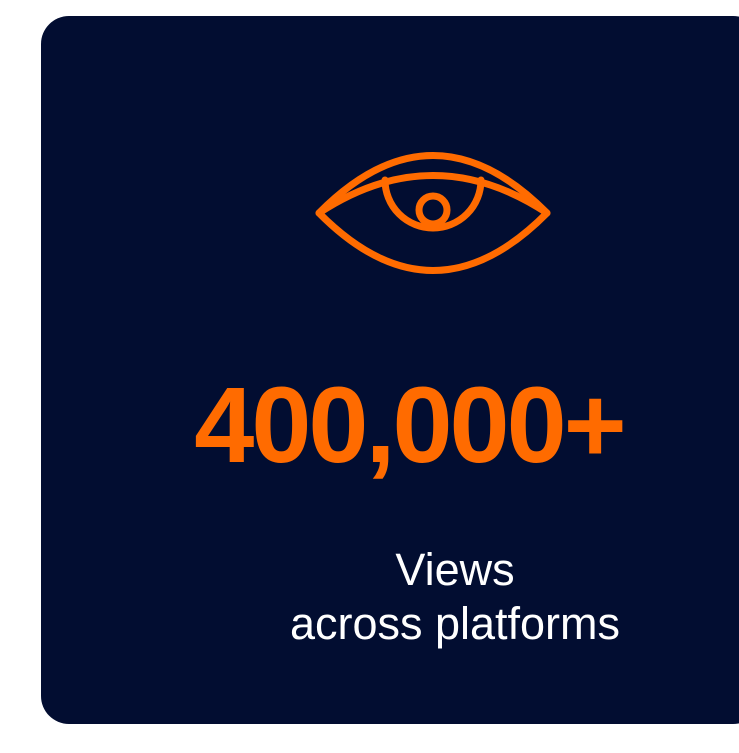 Image resolution: width=739 pixels, height=753 pixels. What do you see at coordinates (433, 213) in the screenshot?
I see `eye-icon` at bounding box center [433, 213].